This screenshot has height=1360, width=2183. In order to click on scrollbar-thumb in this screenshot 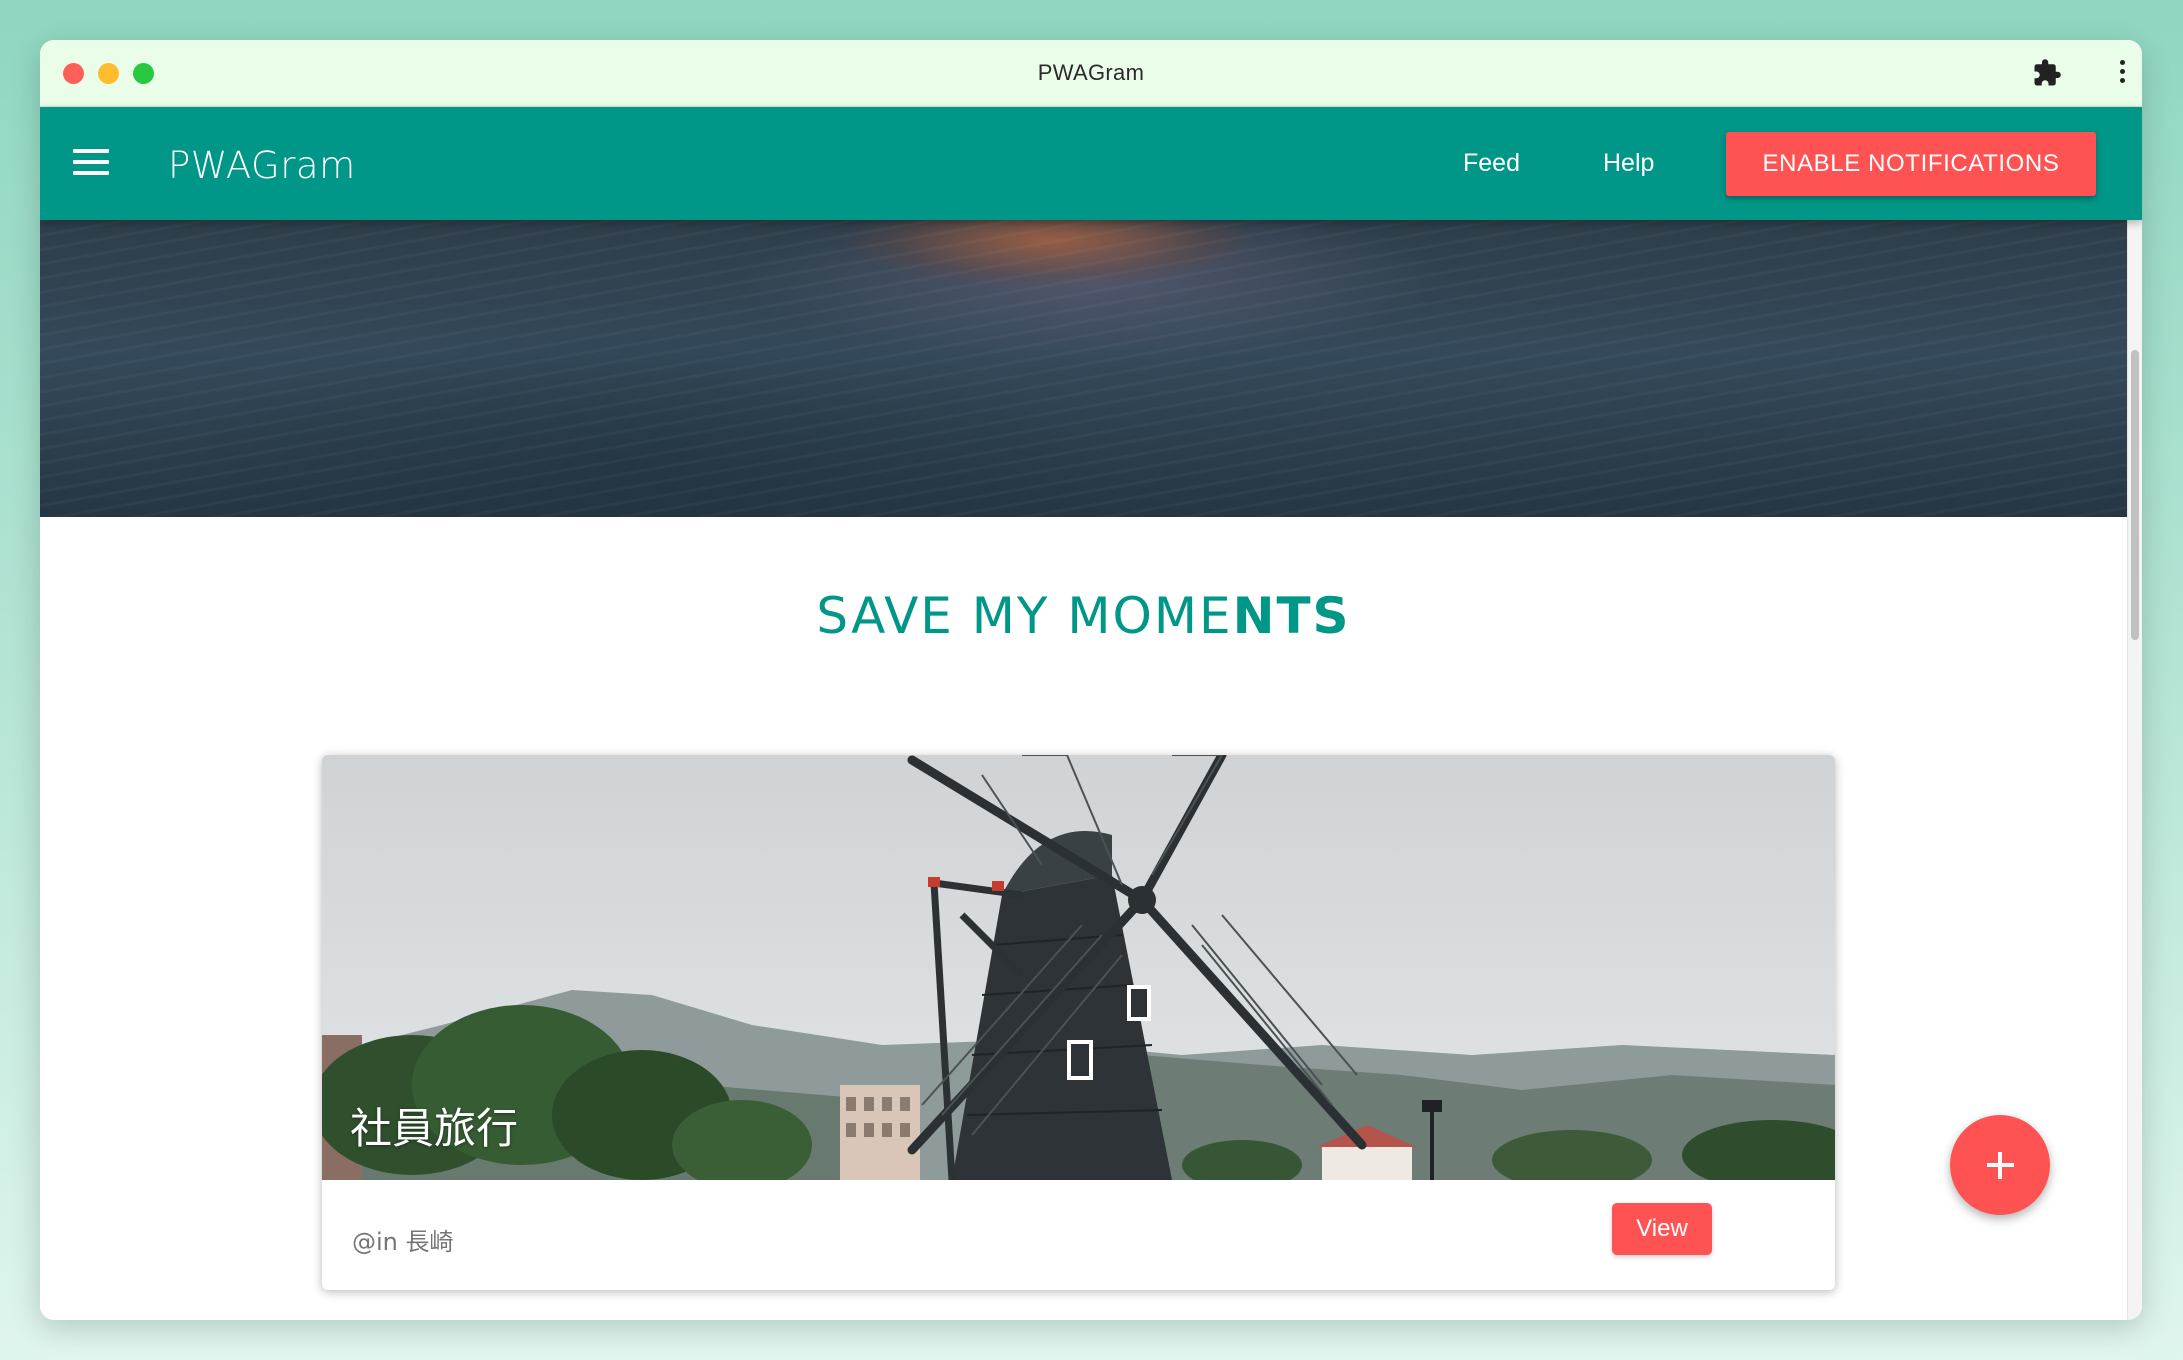, I will do `click(2135, 495)`.